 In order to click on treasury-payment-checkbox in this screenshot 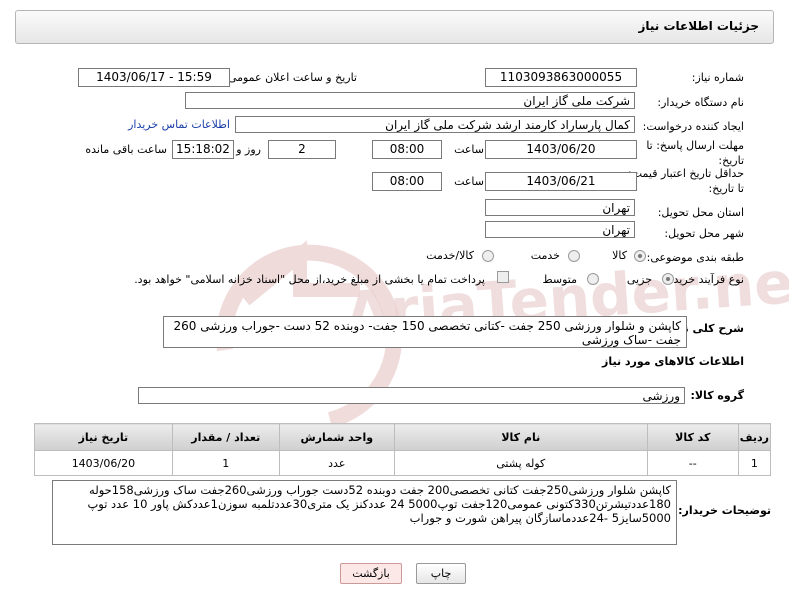, I will do `click(503, 277)`.